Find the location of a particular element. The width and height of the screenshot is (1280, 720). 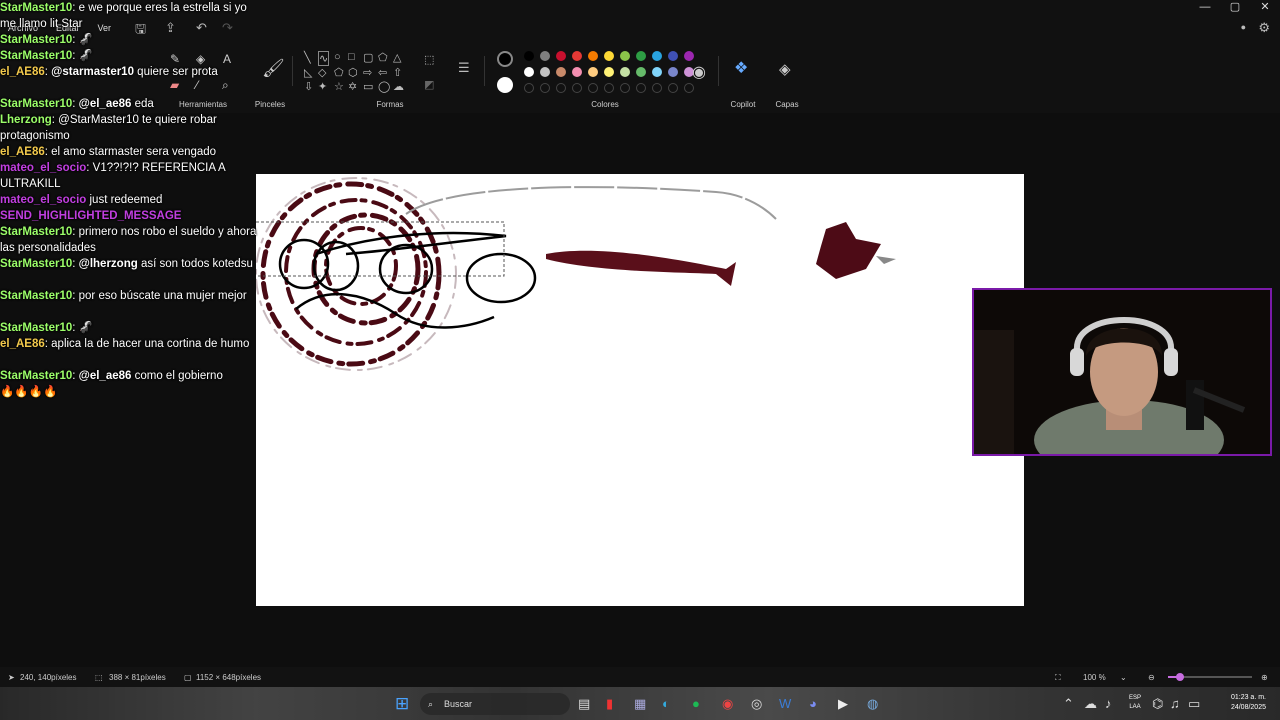

arrow-left-shape-icon: ⇦ is located at coordinates (382, 72).